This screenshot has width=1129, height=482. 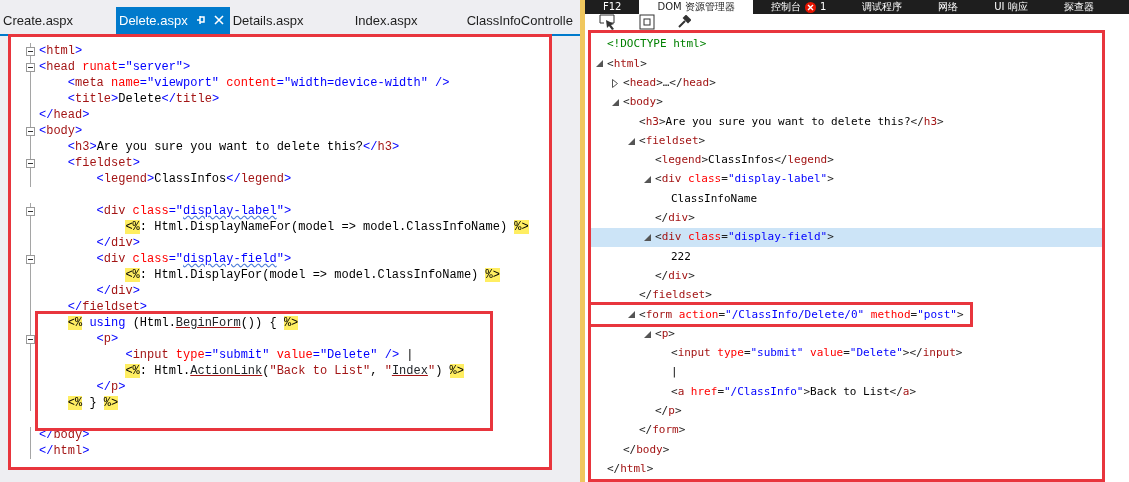 I want to click on closing-tag: </form>, so click(x=846, y=430).